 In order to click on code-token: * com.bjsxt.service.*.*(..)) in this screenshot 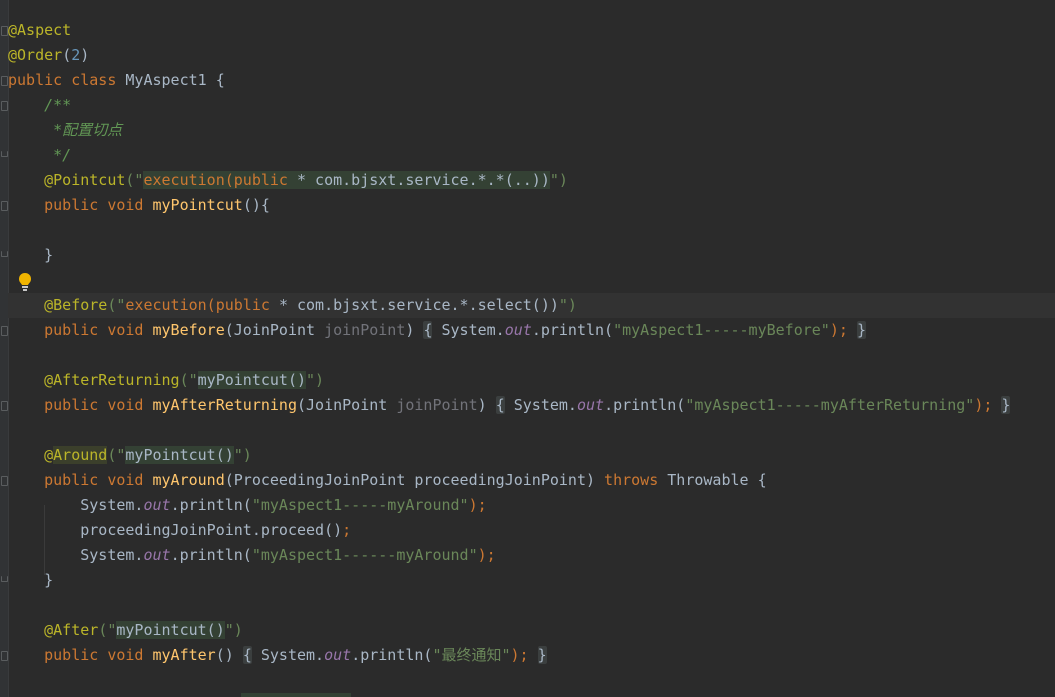, I will do `click(423, 180)`.